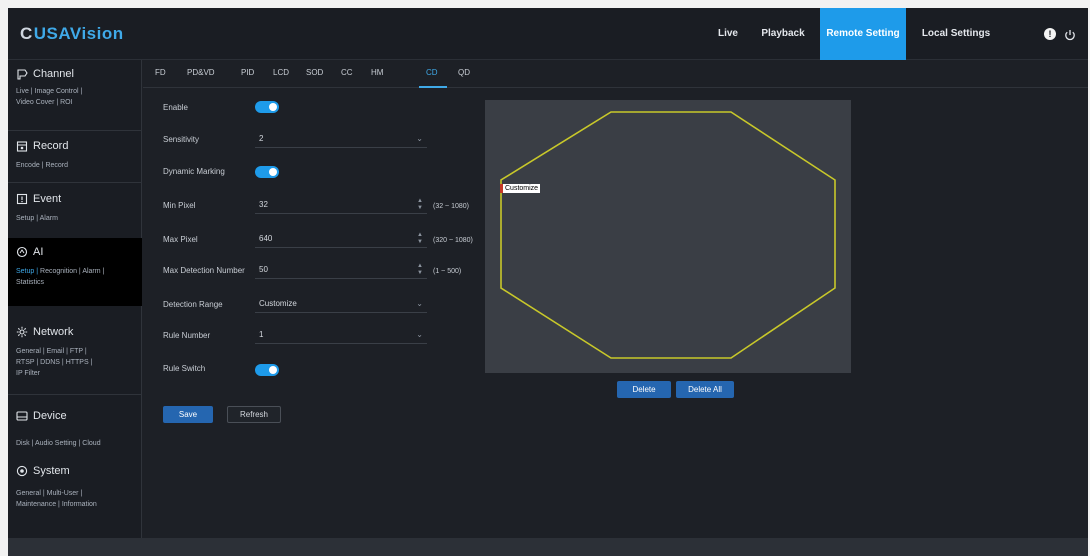  Describe the element at coordinates (181, 139) in the screenshot. I see `sensitivity-label: Sensitivity` at that location.